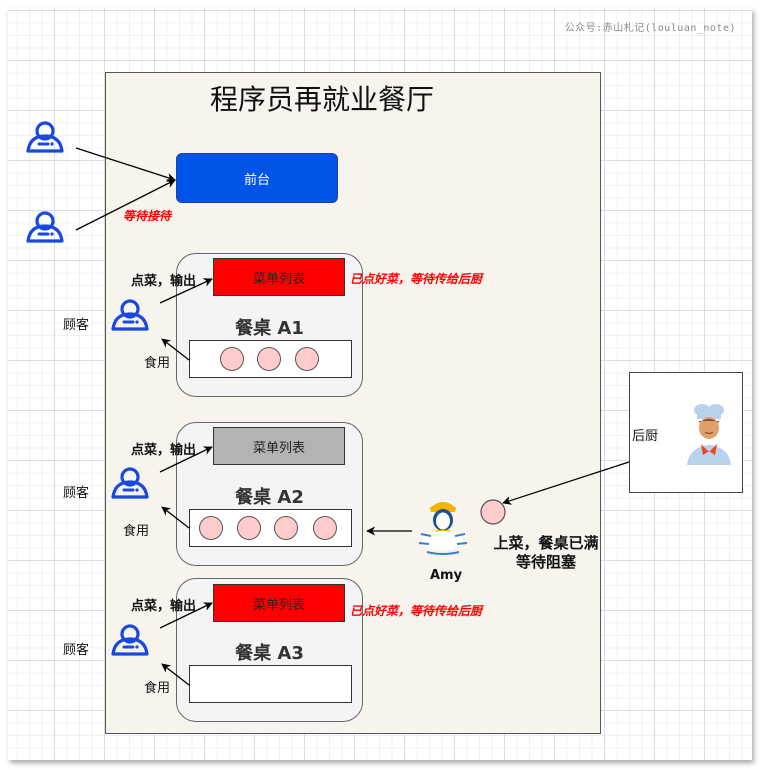 This screenshot has width=760, height=770. I want to click on waiting-dish, so click(493, 512).